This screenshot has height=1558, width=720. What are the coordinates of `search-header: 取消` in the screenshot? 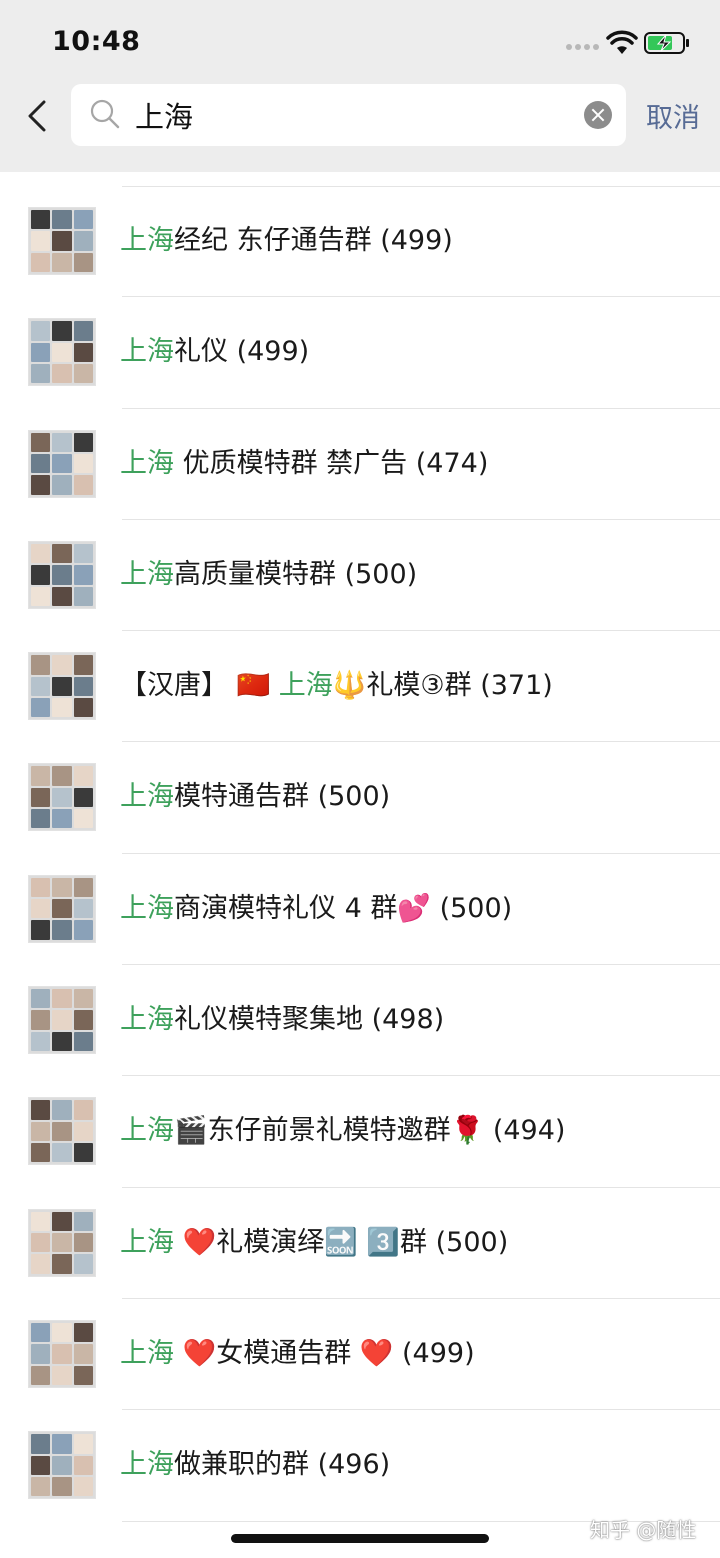 It's located at (360, 128).